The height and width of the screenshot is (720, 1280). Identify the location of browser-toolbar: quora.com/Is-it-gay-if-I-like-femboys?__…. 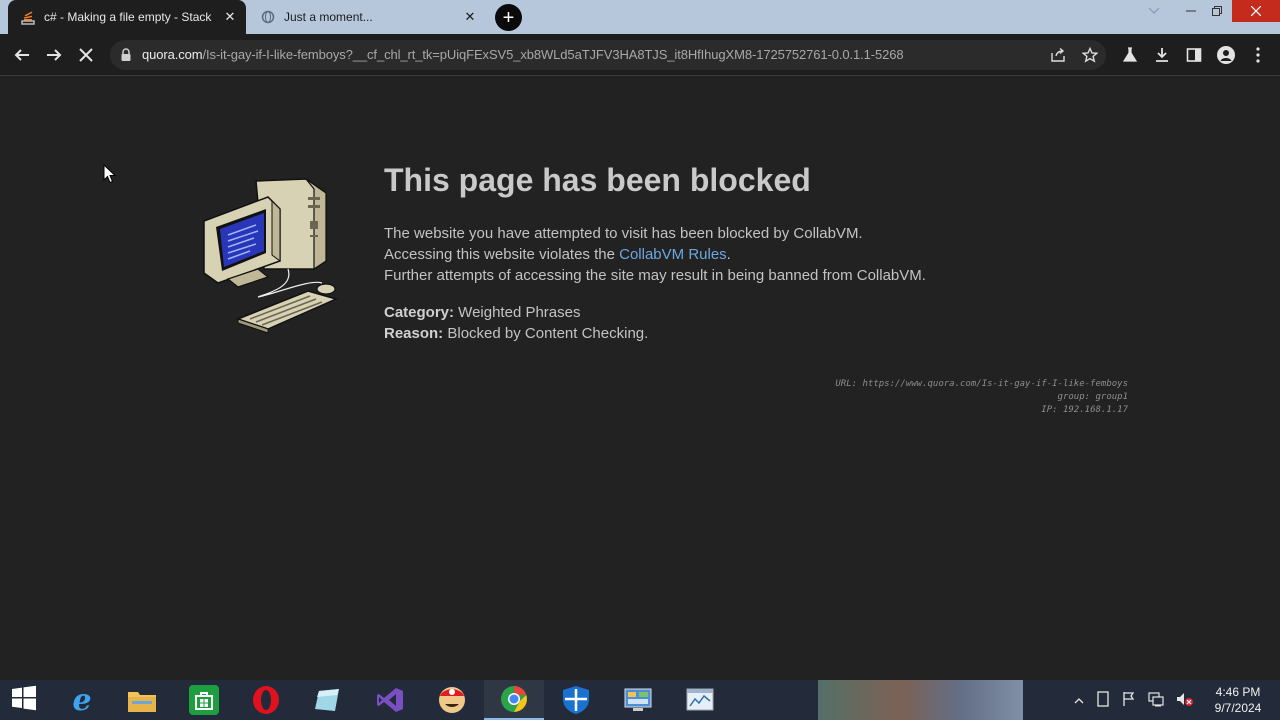
(640, 55).